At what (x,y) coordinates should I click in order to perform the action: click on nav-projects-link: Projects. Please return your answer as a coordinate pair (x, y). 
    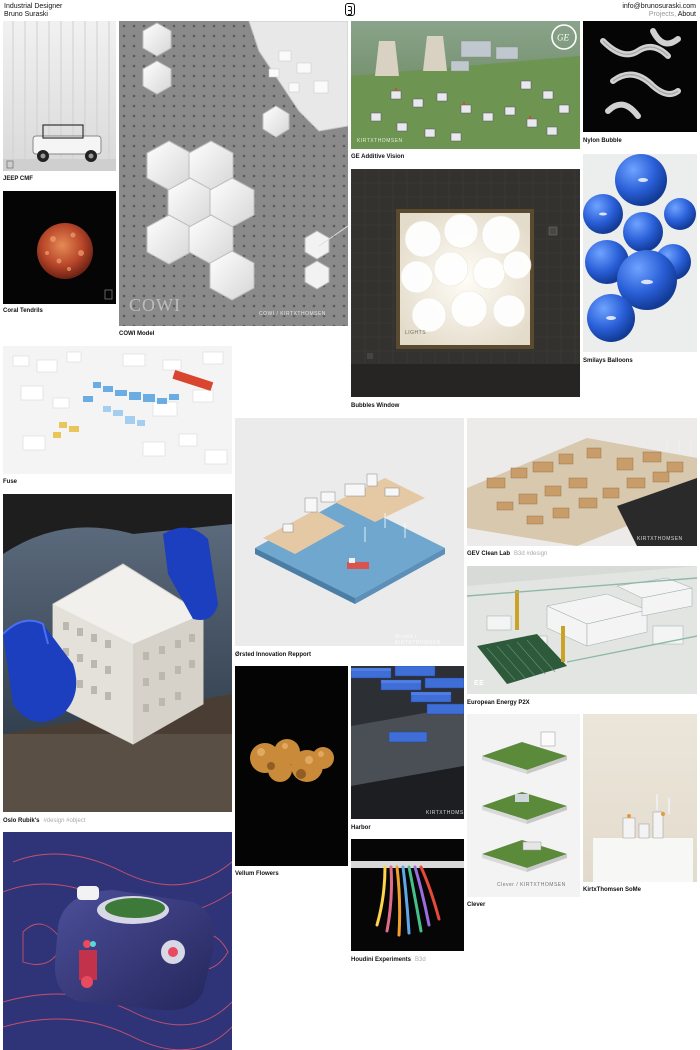
    Looking at the image, I should click on (661, 14).